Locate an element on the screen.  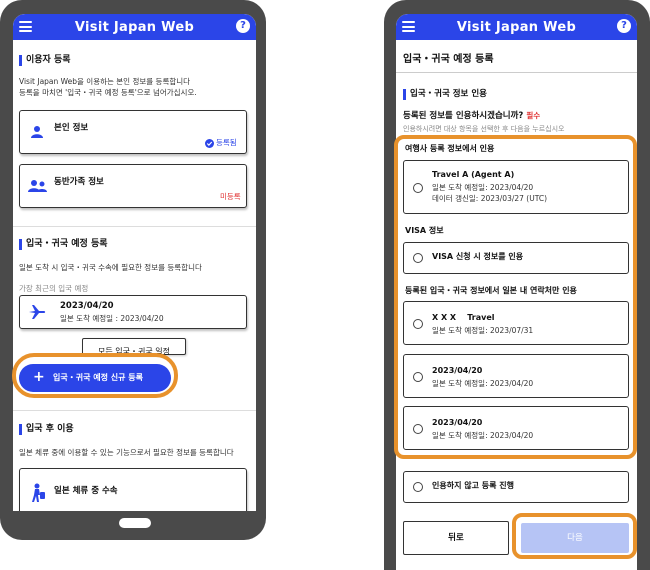
left-app-bar: Visit Japan Web ? is located at coordinates (134, 27).